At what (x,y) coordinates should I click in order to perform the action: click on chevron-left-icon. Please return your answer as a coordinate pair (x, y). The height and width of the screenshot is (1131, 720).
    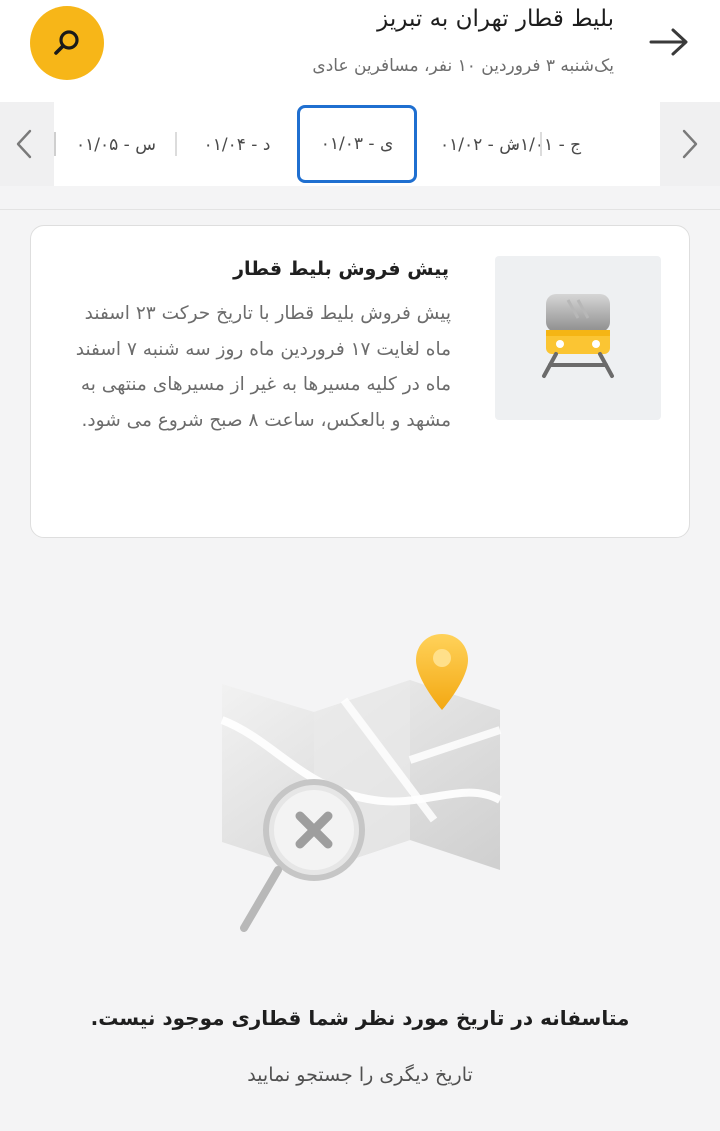
    Looking at the image, I should click on (24, 144).